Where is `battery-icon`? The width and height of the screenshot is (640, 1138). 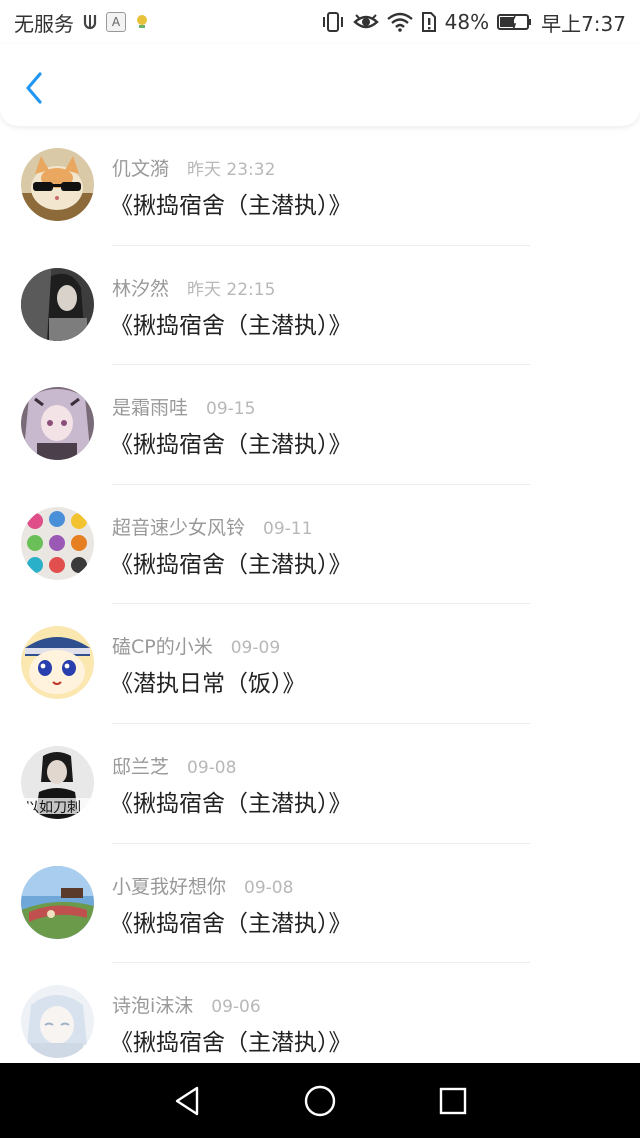
battery-icon is located at coordinates (515, 22).